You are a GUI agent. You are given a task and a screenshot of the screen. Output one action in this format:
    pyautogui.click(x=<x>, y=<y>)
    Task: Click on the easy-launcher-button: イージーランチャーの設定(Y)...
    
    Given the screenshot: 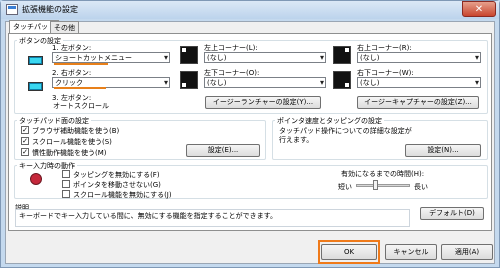 What is the action you would take?
    pyautogui.click(x=263, y=102)
    